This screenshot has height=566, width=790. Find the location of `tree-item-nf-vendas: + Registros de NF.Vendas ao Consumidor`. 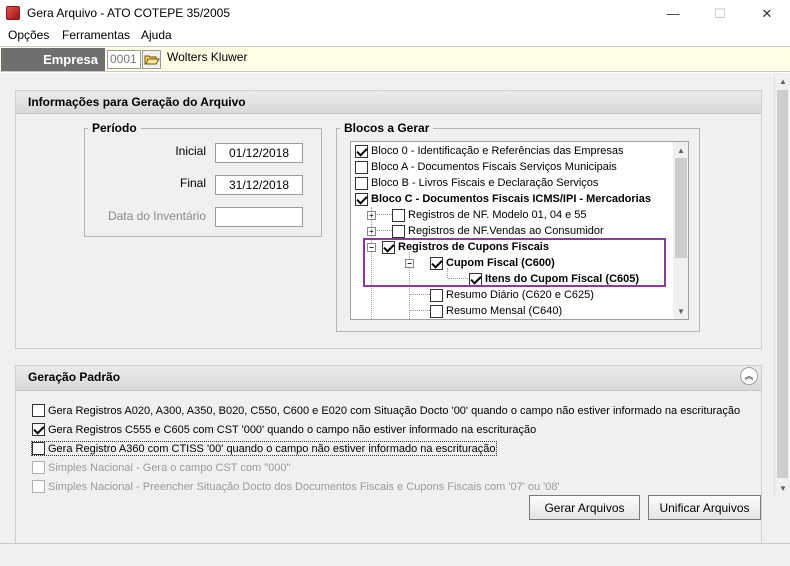

tree-item-nf-vendas: + Registros de NF.Vendas ao Consumidor is located at coordinates (485, 231).